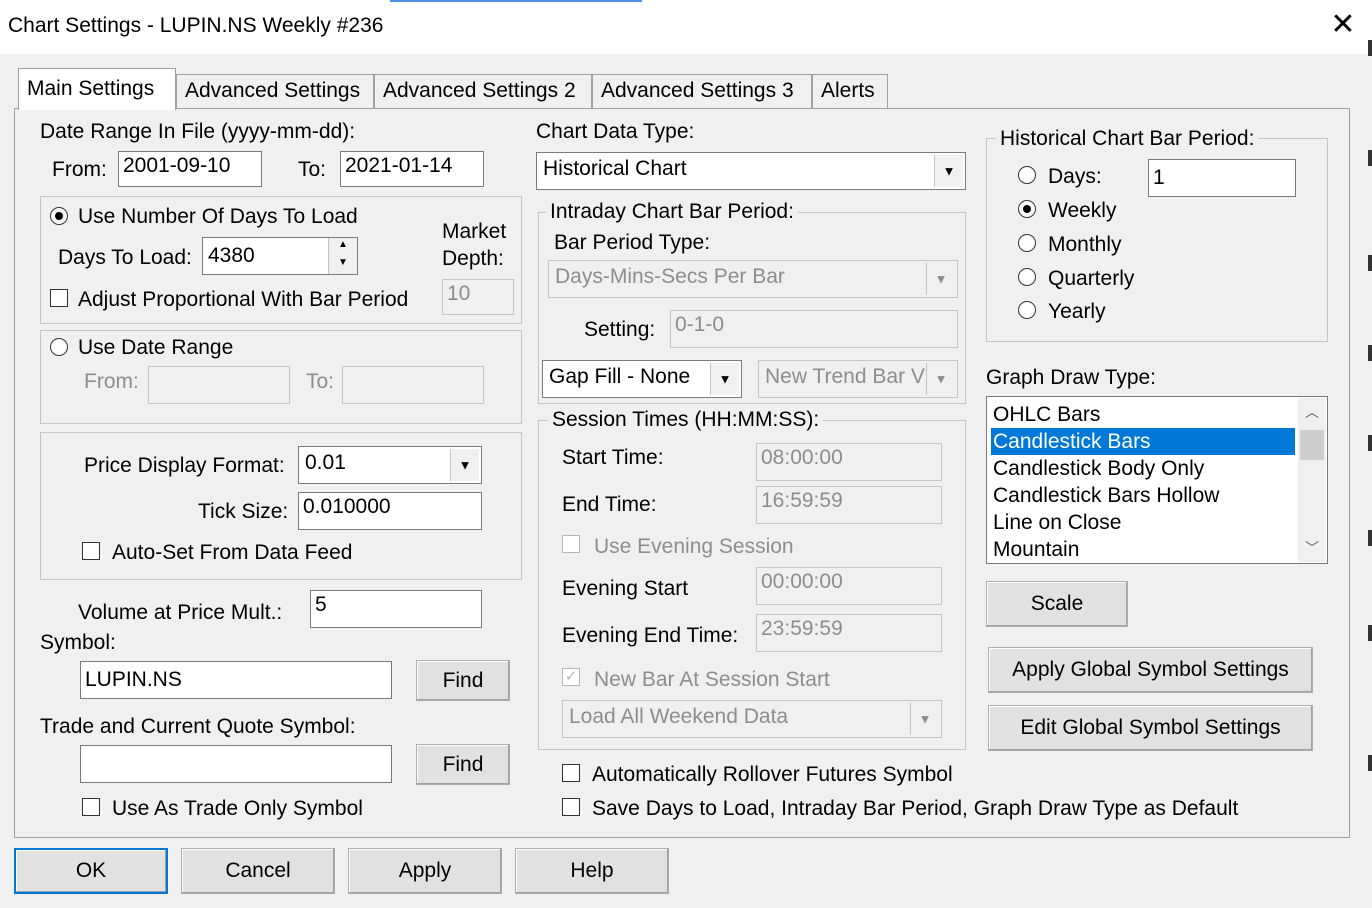 Image resolution: width=1372 pixels, height=908 pixels. I want to click on tick-size-label: Tick Size:, so click(243, 511).